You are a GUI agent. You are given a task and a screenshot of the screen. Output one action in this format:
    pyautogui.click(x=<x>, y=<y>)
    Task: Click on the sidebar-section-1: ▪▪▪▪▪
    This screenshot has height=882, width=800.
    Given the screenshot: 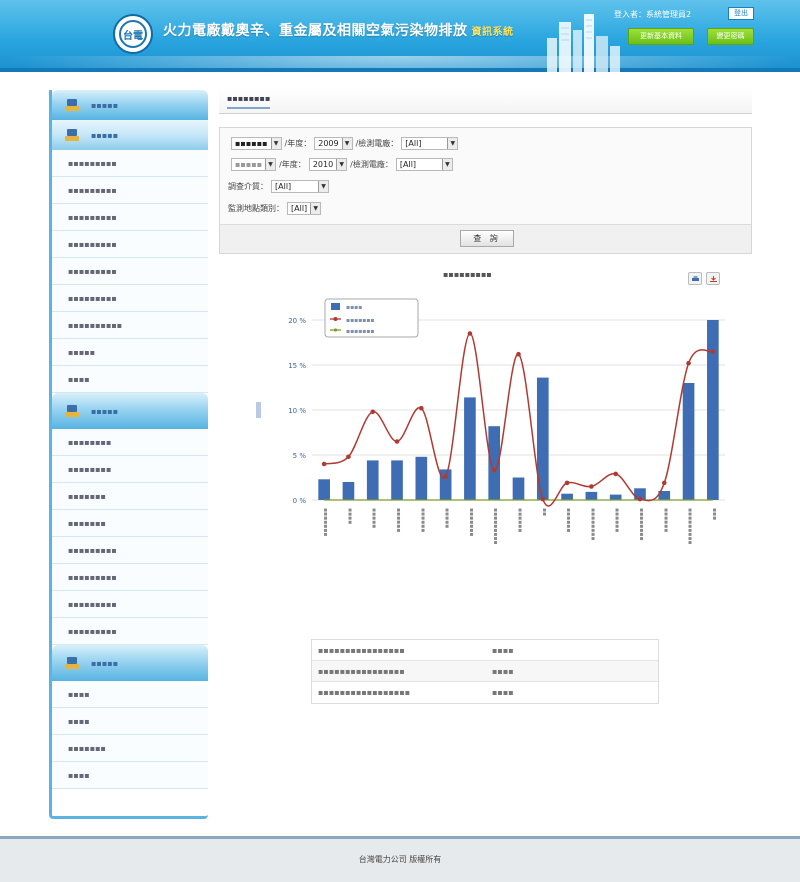 What is the action you would take?
    pyautogui.click(x=130, y=105)
    